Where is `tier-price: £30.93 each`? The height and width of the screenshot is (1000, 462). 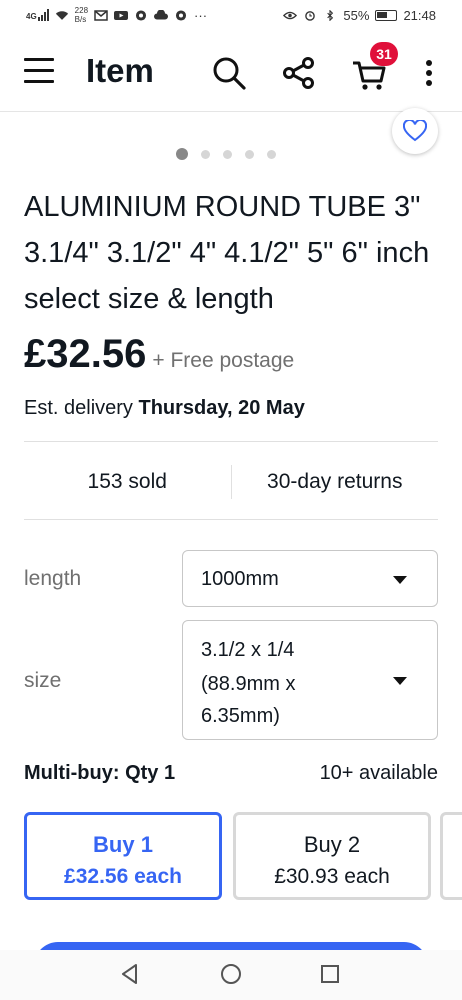 tier-price: £30.93 each is located at coordinates (332, 876).